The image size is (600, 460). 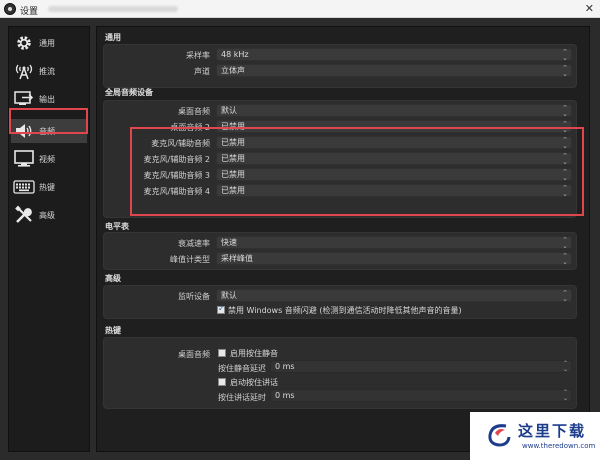 What do you see at coordinates (48, 121) in the screenshot?
I see `highlight-box-audio` at bounding box center [48, 121].